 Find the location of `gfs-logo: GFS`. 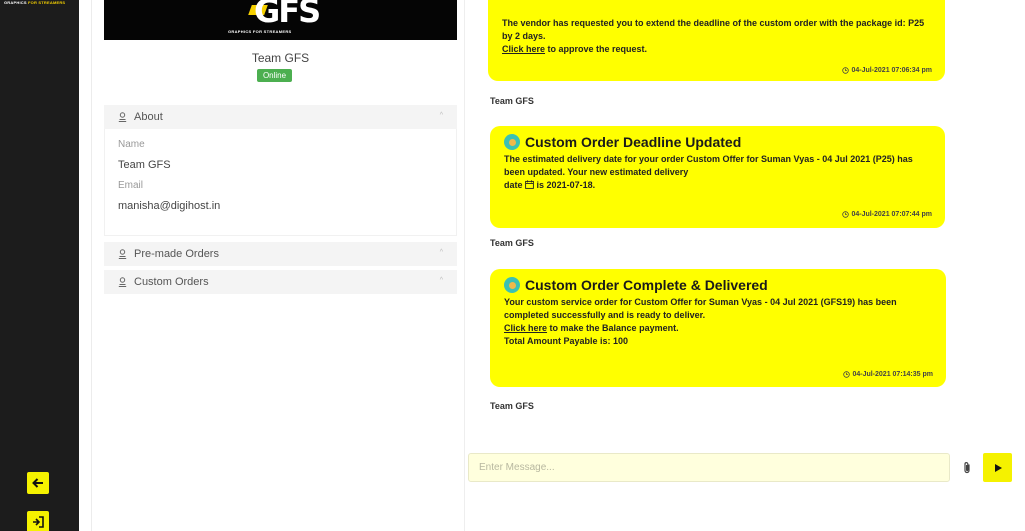

gfs-logo: GFS is located at coordinates (284, 15).